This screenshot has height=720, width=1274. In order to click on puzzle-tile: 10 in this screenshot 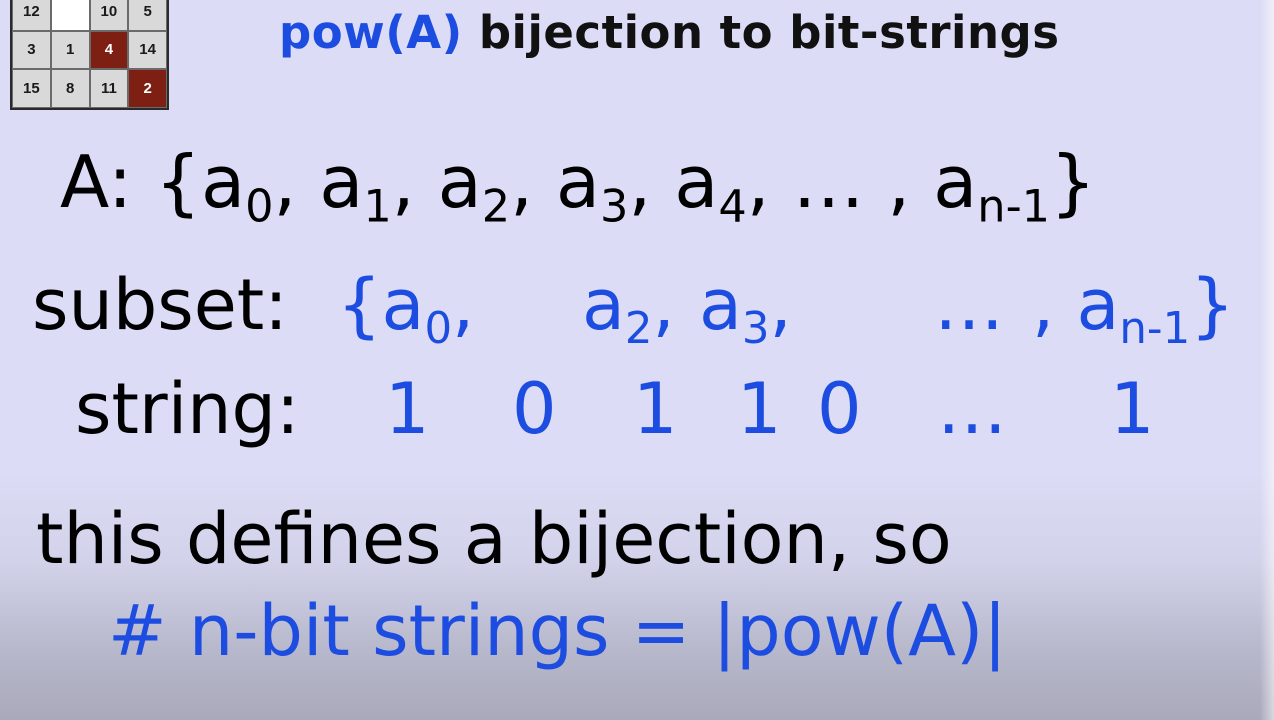, I will do `click(109, 15)`.